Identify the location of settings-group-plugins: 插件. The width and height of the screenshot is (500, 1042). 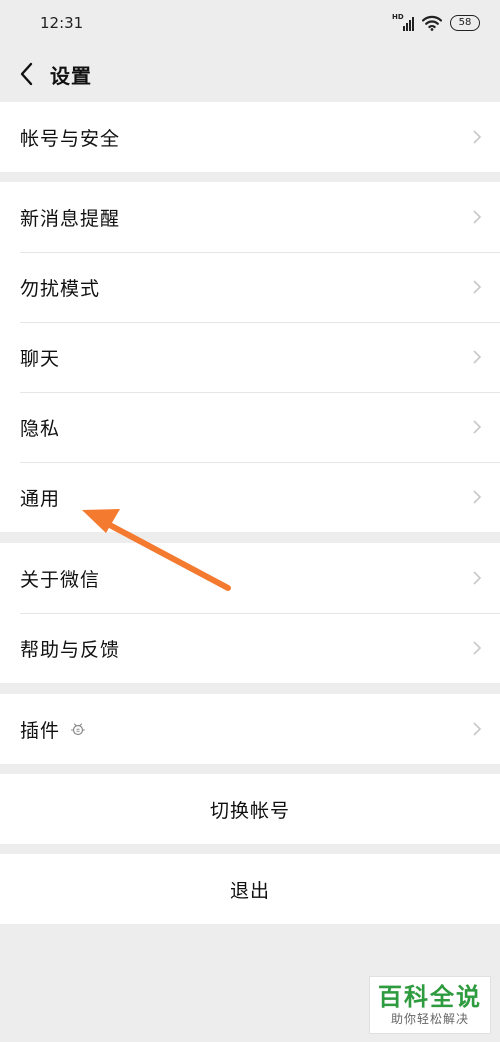
(250, 729).